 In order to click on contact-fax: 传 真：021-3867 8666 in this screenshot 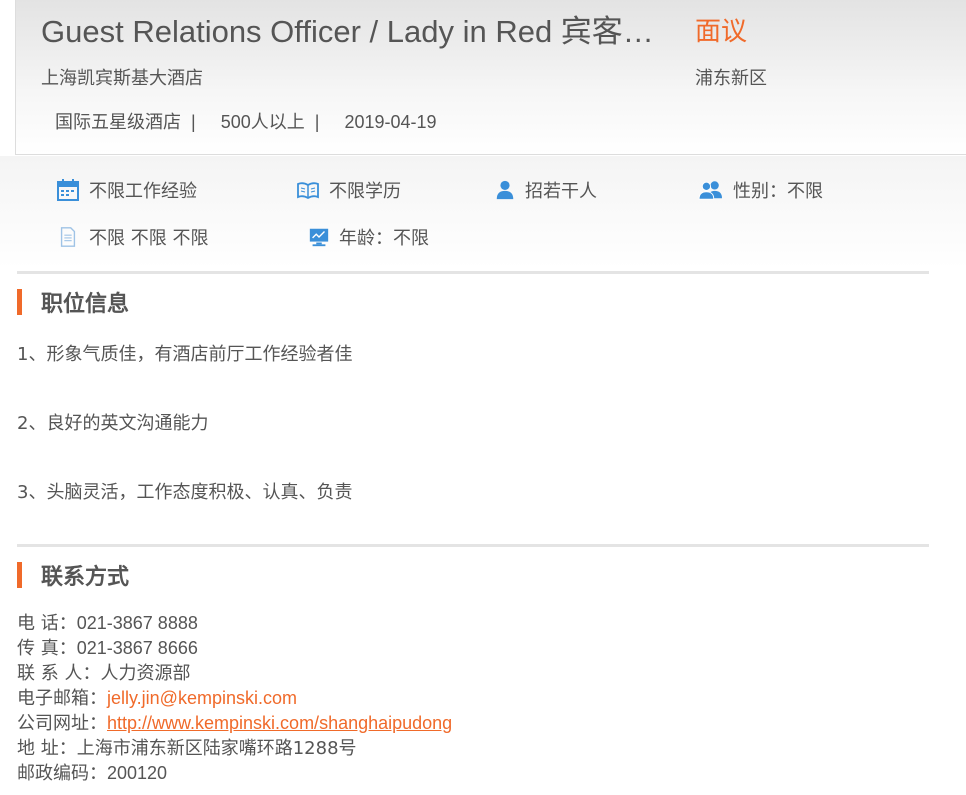, I will do `click(107, 648)`.